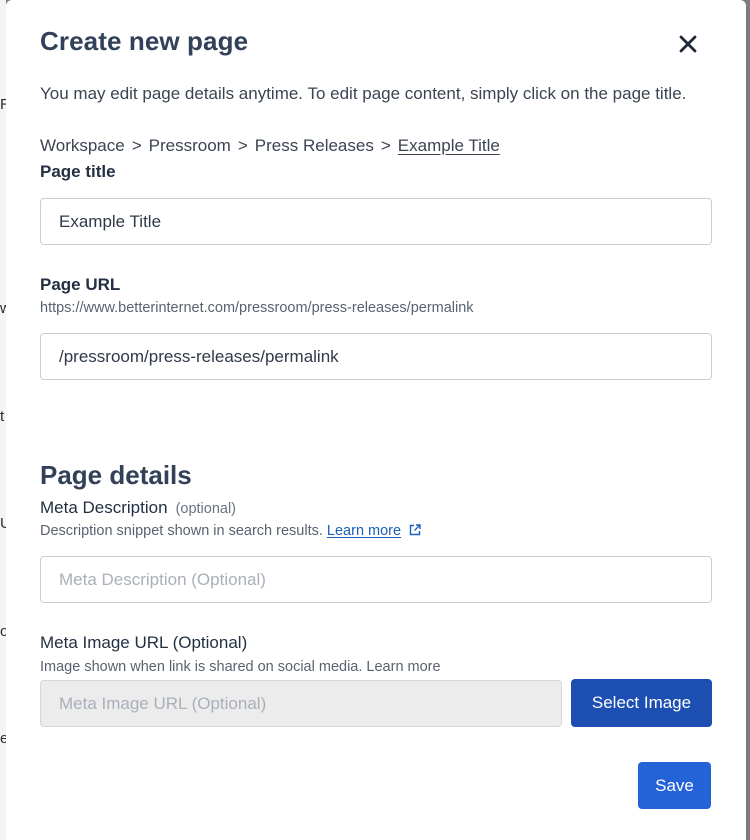 This screenshot has width=750, height=840. I want to click on optional-tag: (optional), so click(206, 509).